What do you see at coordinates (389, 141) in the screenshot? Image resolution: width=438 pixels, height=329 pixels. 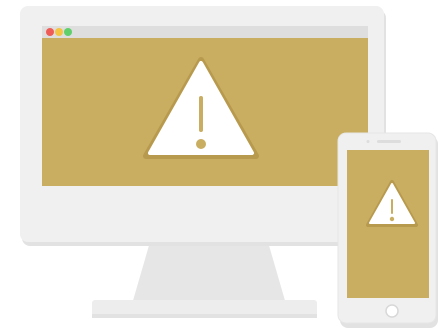 I see `phone-speaker` at bounding box center [389, 141].